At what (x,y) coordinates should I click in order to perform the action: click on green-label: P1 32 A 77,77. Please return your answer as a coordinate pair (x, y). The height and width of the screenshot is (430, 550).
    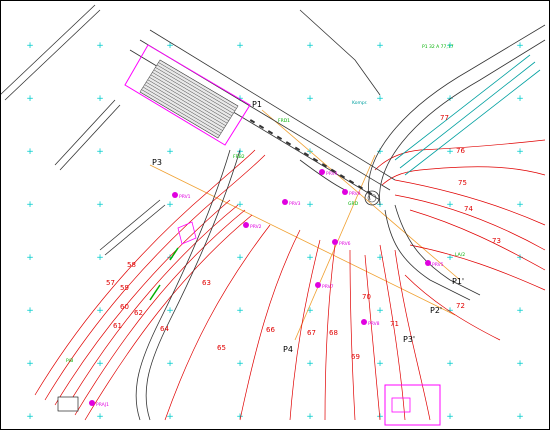
    Looking at the image, I should click on (438, 47).